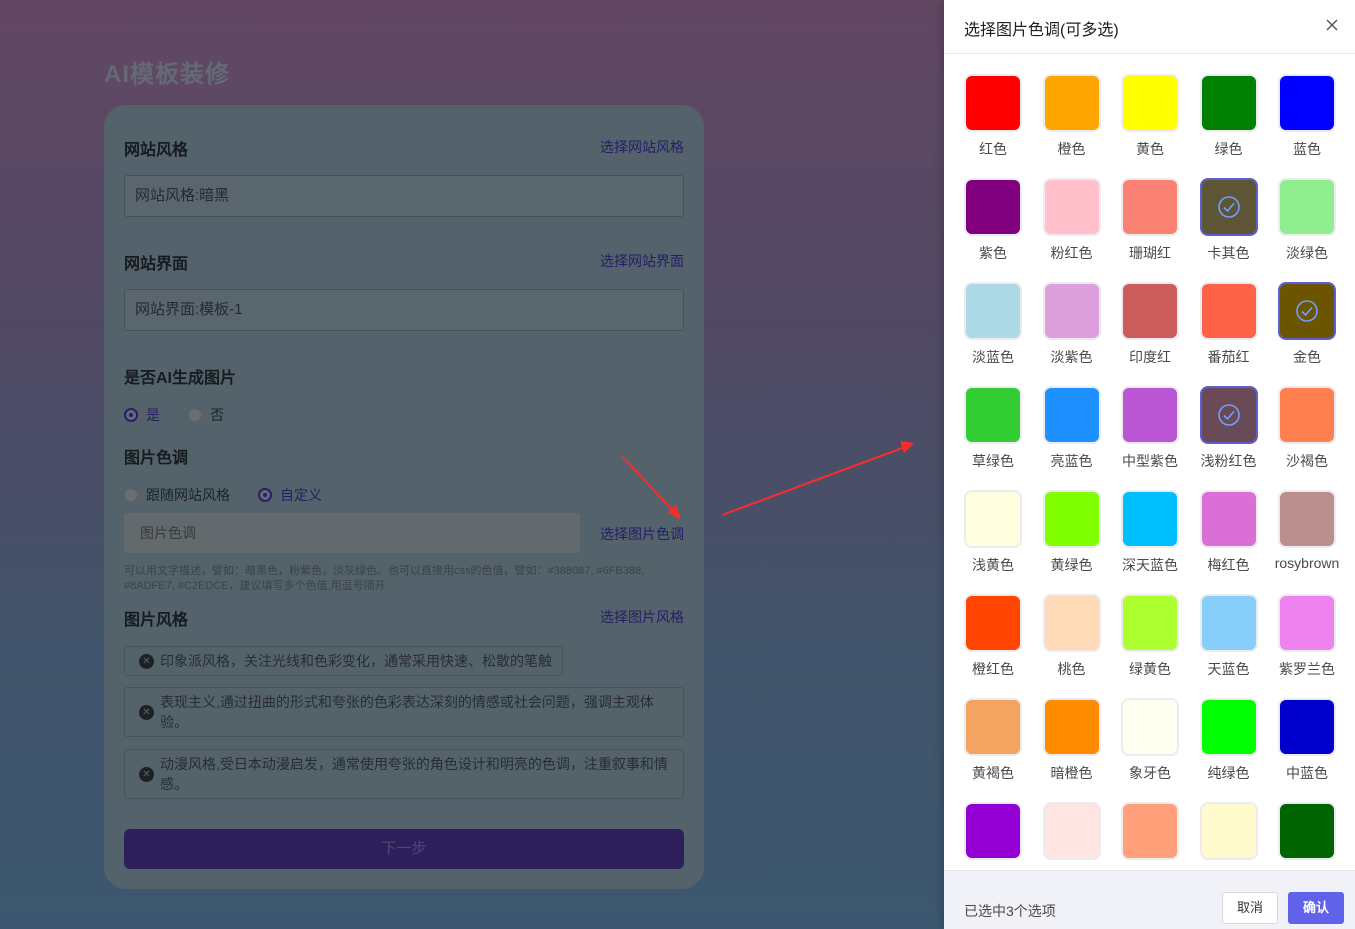  Describe the element at coordinates (1071, 669) in the screenshot. I see `color-label: 桃色` at that location.